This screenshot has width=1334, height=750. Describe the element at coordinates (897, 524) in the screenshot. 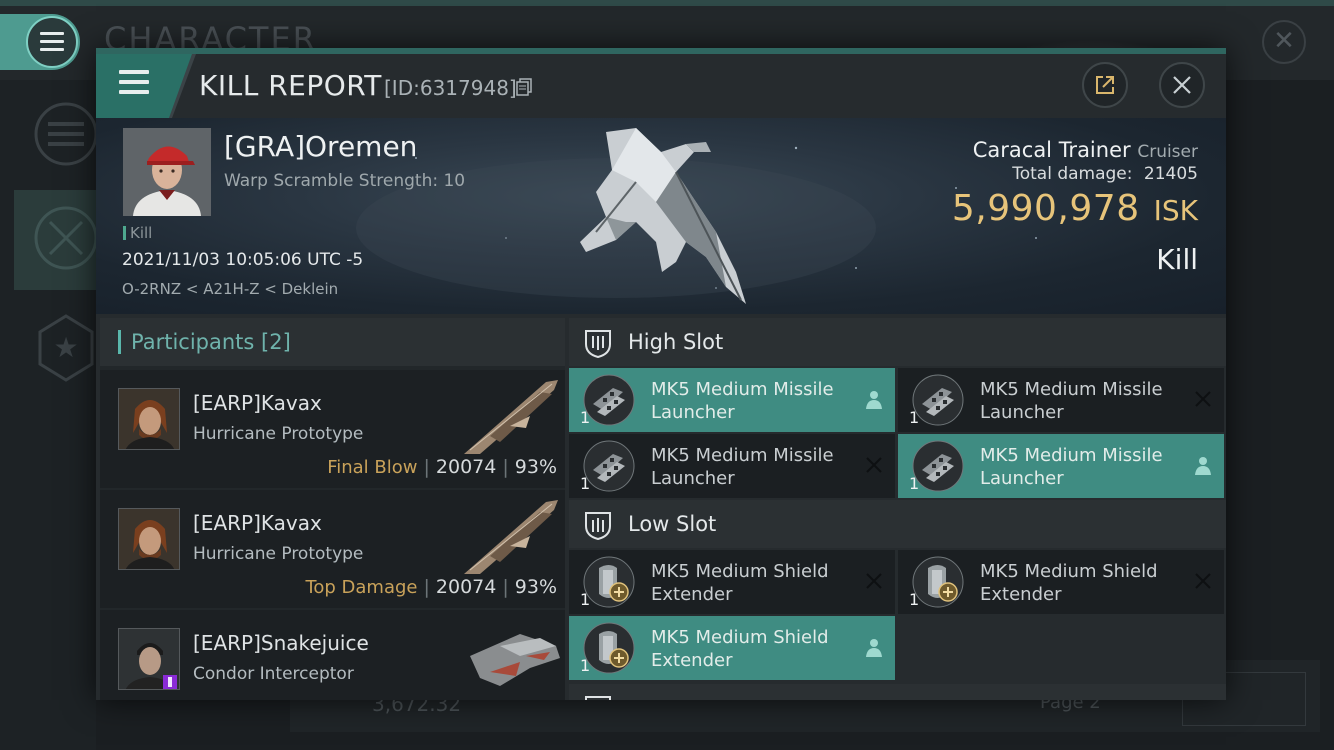

I see `low-slot-header: Low Slot` at that location.